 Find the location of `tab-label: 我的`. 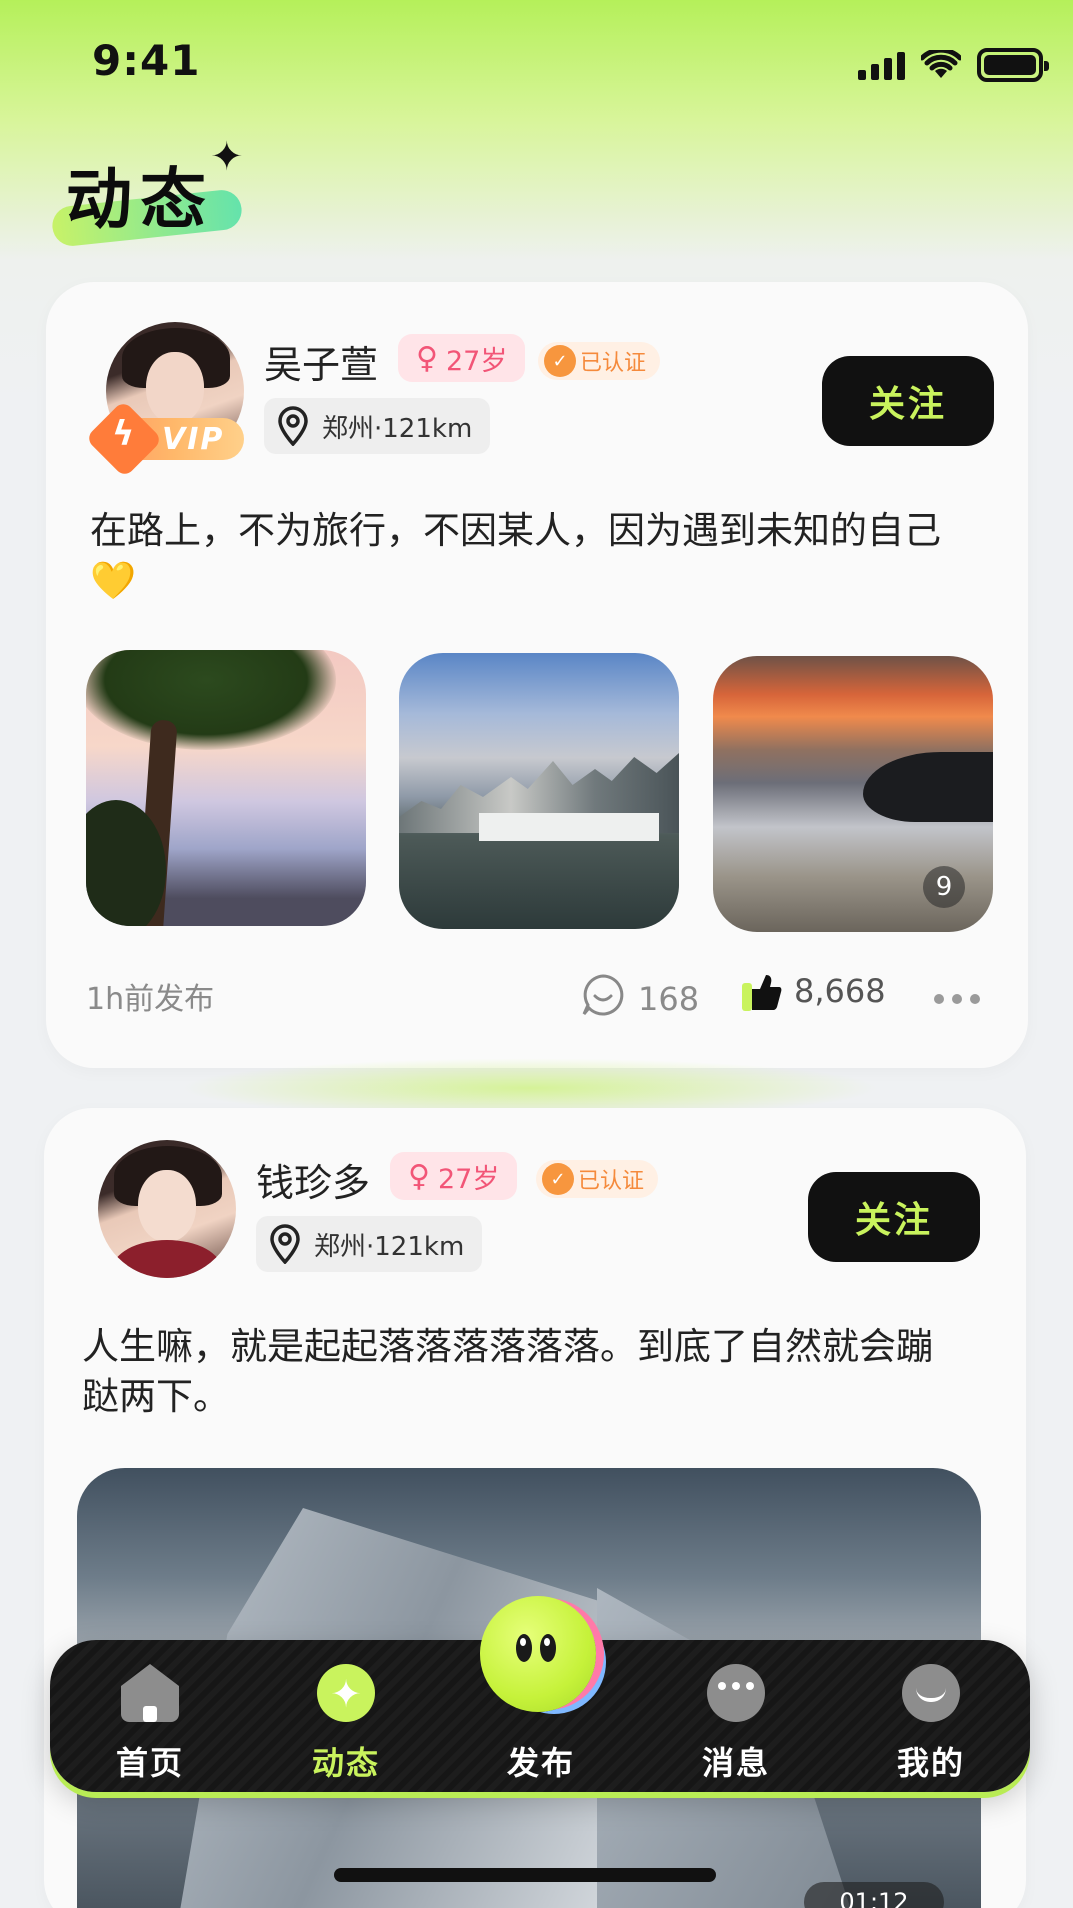

tab-label: 我的 is located at coordinates (930, 1763).